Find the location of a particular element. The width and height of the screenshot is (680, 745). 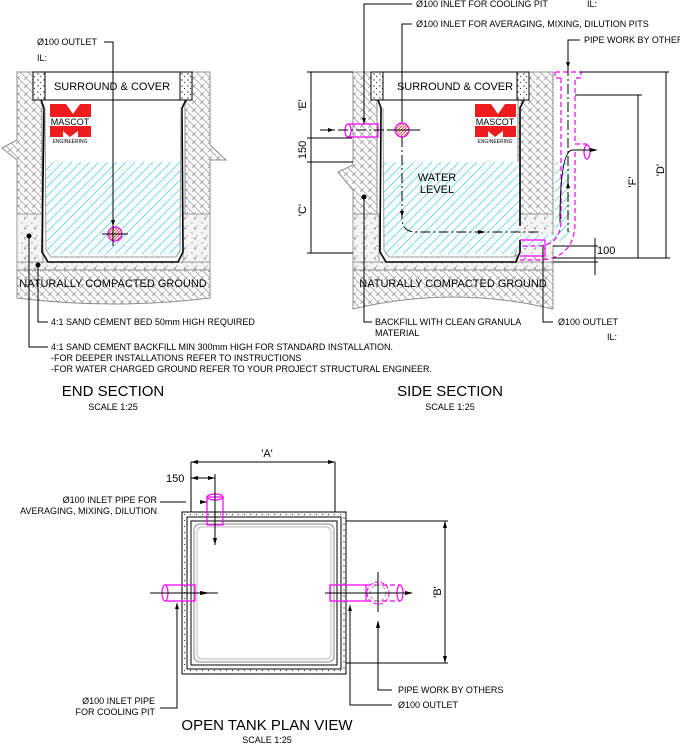

note-bed: 4:1 SAND CEMENT BED 50mm HIGH REQUIRED is located at coordinates (153, 322).